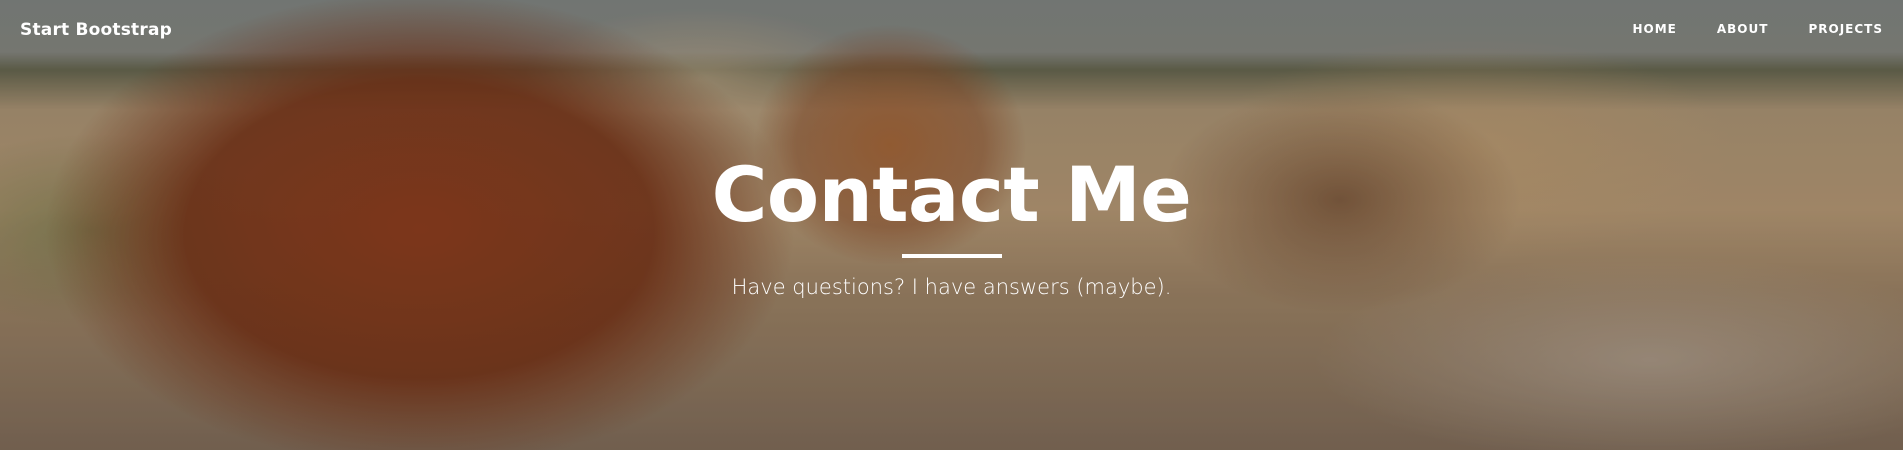  I want to click on nav-link-home: HOME, so click(1634, 29).